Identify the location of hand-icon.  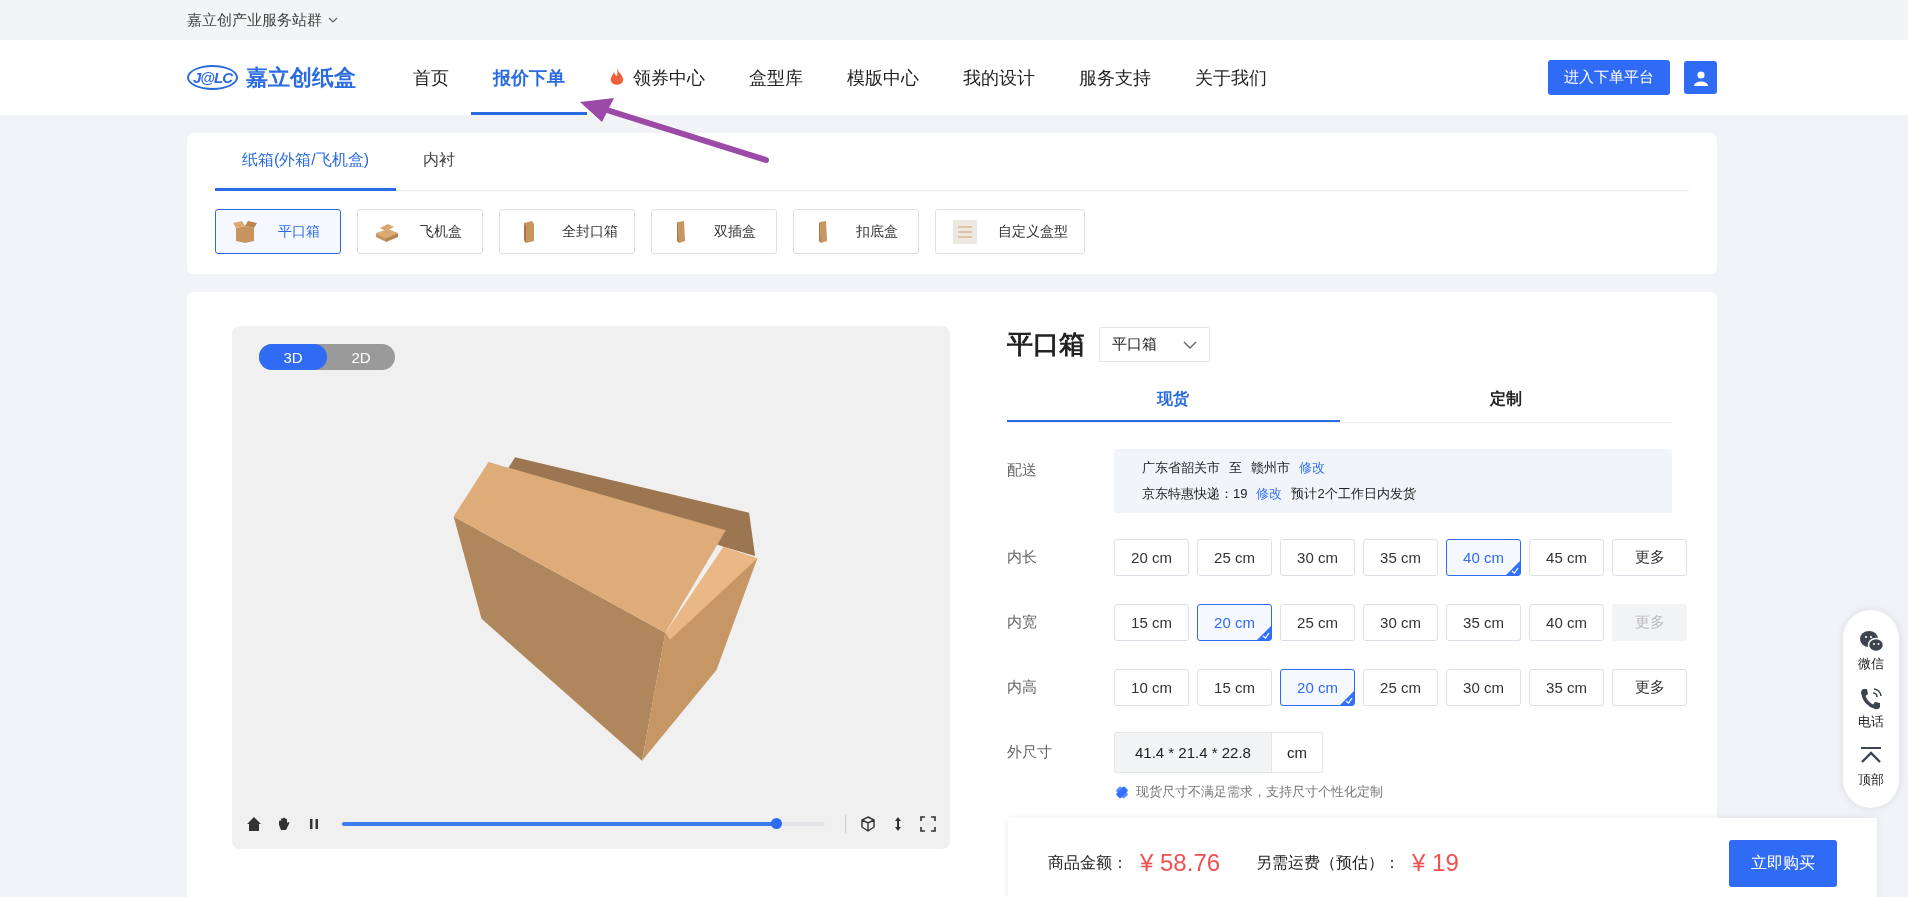
(284, 824).